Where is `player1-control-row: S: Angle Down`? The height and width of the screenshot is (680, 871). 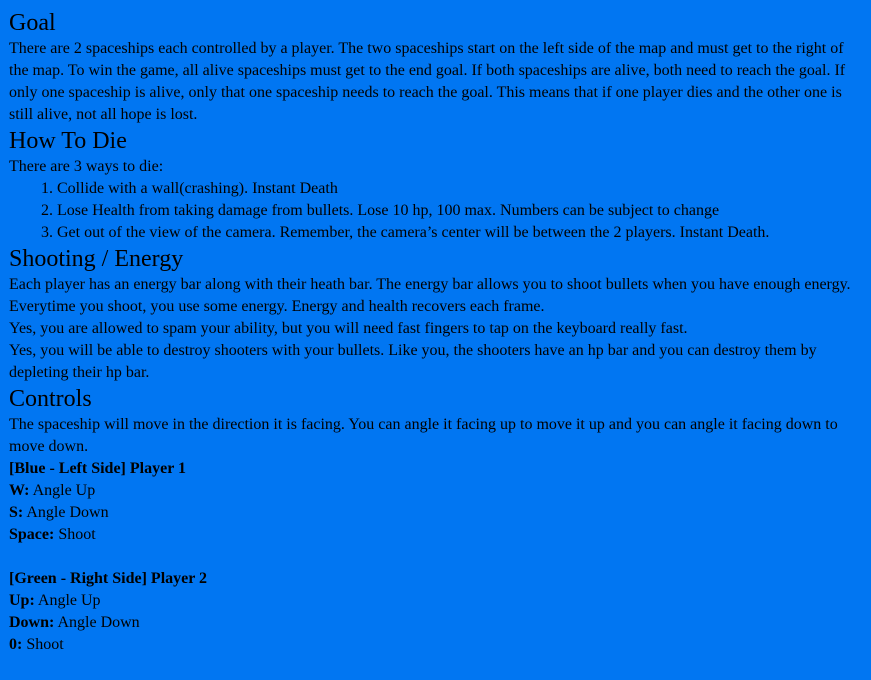 player1-control-row: S: Angle Down is located at coordinates (435, 513).